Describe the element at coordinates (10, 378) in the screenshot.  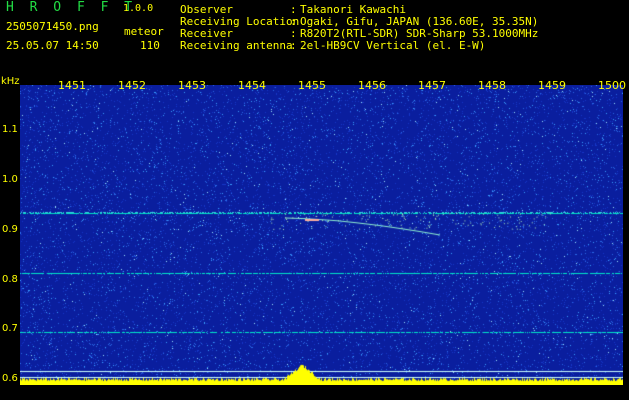
I see `y-tick-0.6: 0.6` at that location.